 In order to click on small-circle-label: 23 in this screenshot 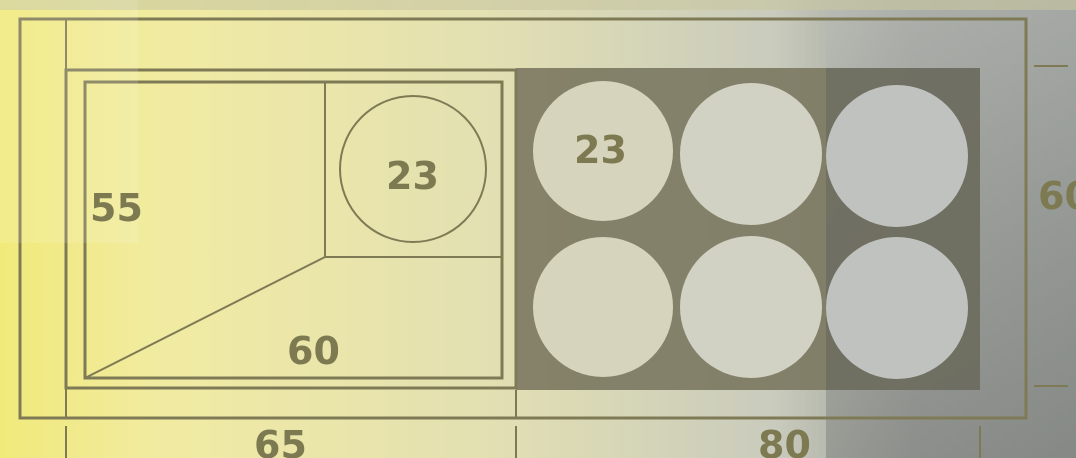, I will do `click(412, 176)`.